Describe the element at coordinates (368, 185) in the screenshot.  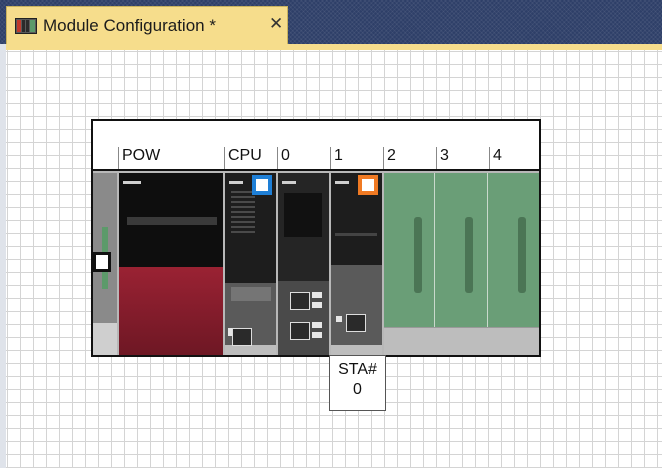
I see `module-status-indicator` at that location.